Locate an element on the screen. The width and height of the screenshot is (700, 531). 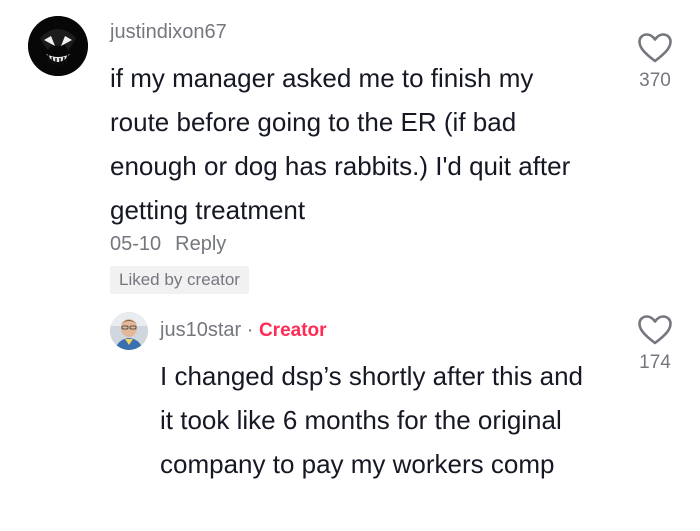
reply-username-row: jus10star · Creator is located at coordinates (243, 330).